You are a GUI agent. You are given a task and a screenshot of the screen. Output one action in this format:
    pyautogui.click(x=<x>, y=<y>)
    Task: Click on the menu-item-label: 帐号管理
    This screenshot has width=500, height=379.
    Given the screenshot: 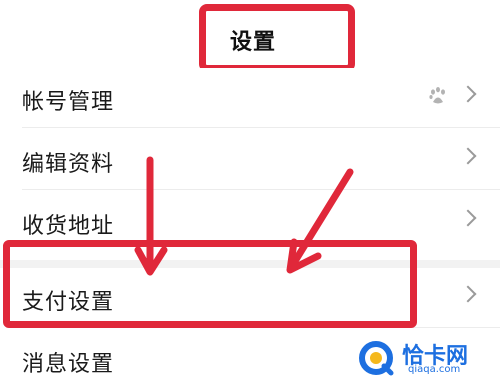 What is the action you would take?
    pyautogui.click(x=68, y=102)
    